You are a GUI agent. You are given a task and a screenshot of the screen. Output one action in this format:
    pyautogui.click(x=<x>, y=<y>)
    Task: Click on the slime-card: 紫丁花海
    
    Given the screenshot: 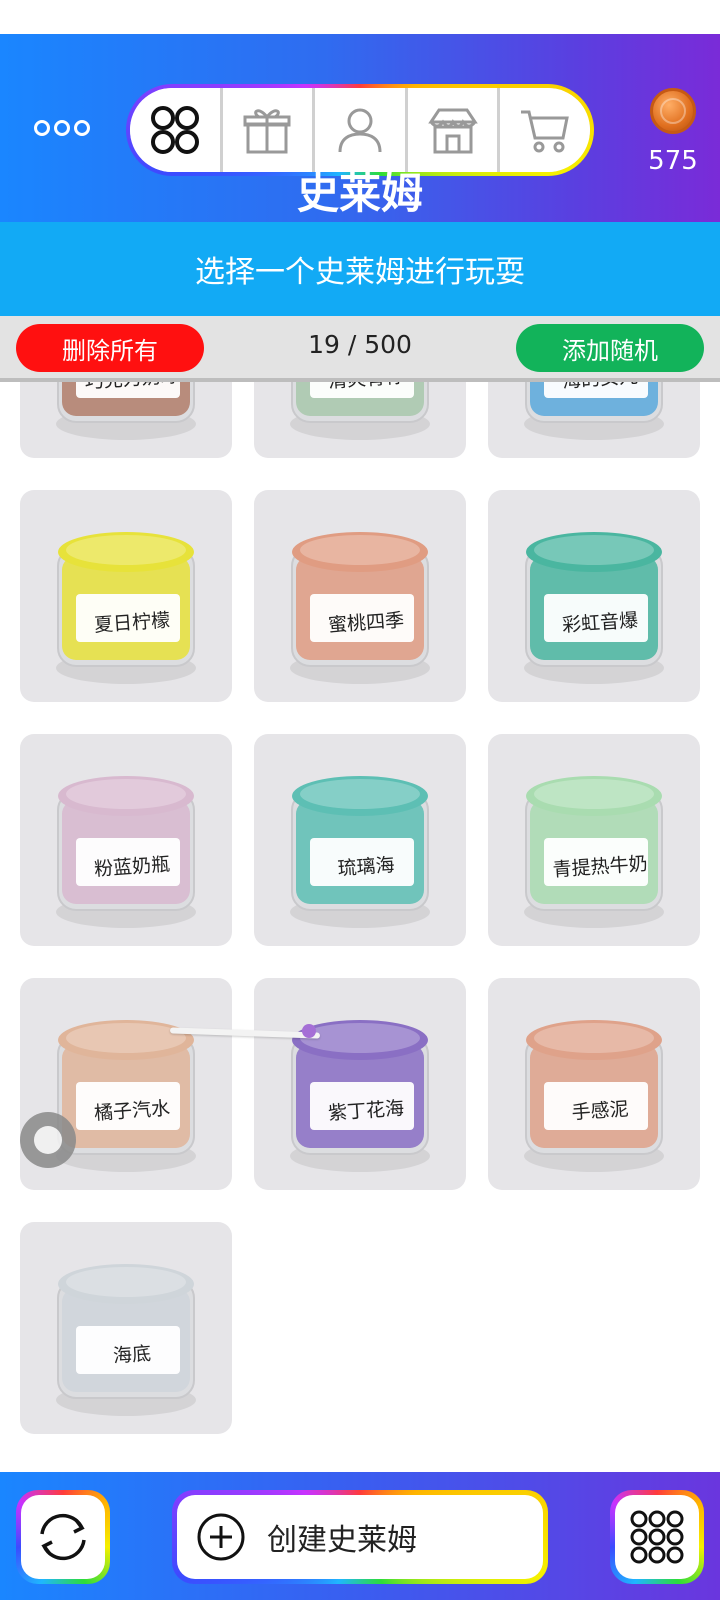 What is the action you would take?
    pyautogui.click(x=360, y=1084)
    